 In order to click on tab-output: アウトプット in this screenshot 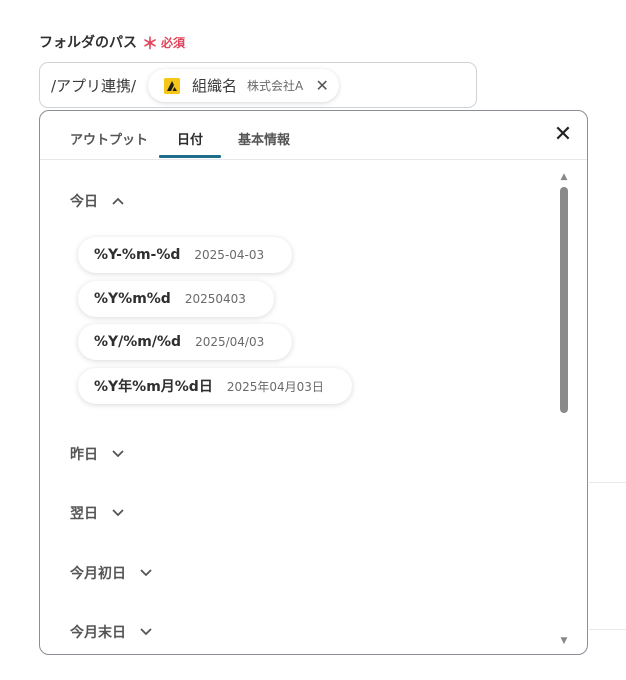, I will do `click(109, 138)`.